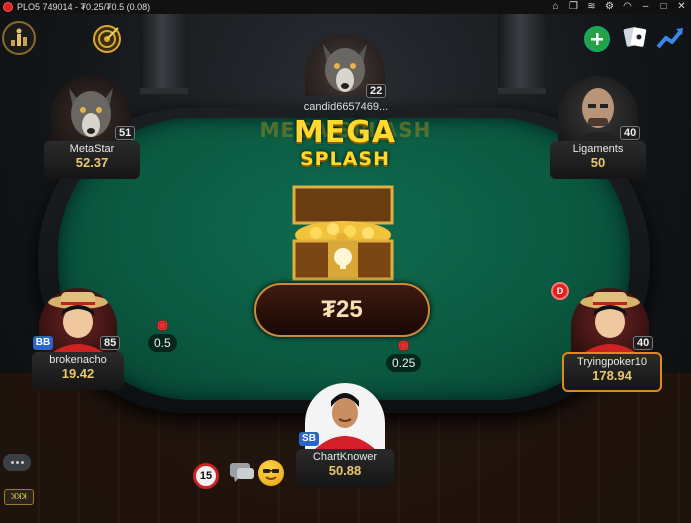 Image resolution: width=691 pixels, height=523 pixels. I want to click on bet-left: 0.5, so click(162, 336).